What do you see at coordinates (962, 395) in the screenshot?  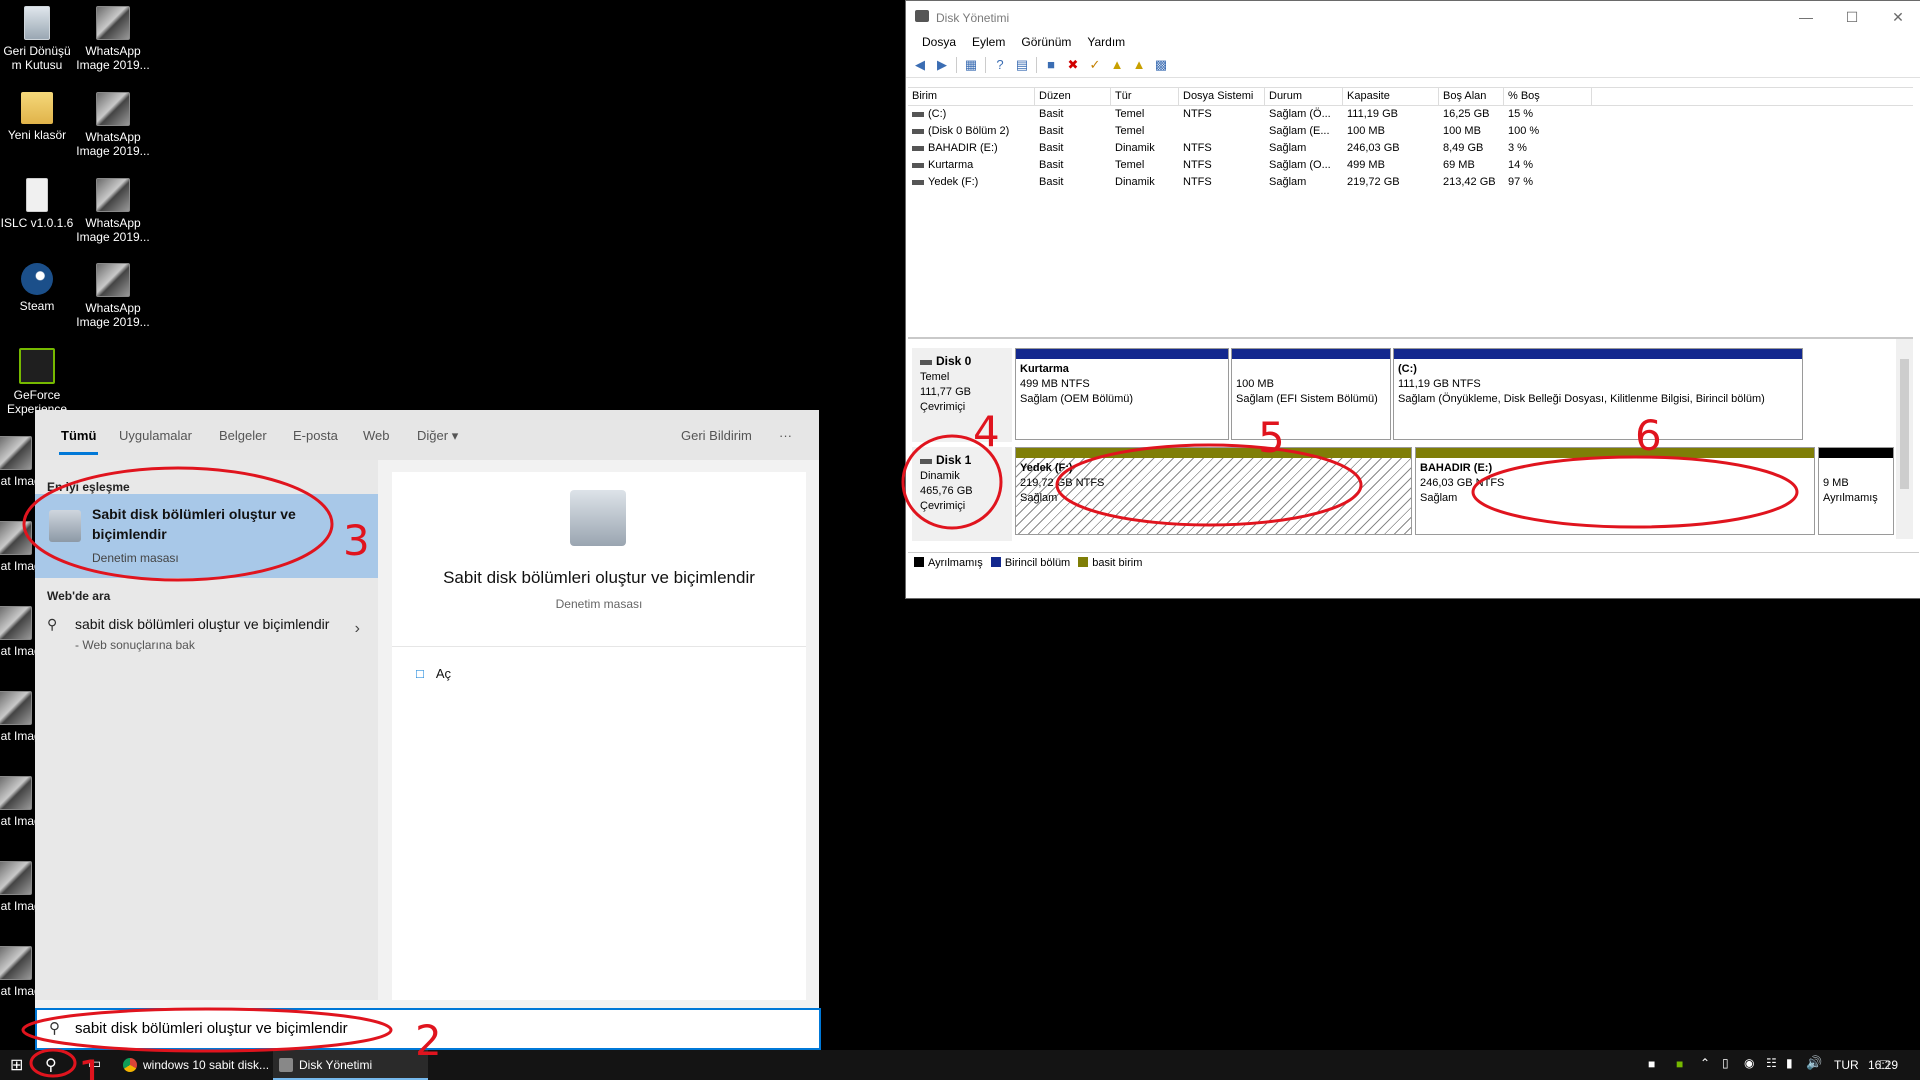 I see `disk0-label: Disk 0 Temel 111,77 GB Çevrimiçi` at bounding box center [962, 395].